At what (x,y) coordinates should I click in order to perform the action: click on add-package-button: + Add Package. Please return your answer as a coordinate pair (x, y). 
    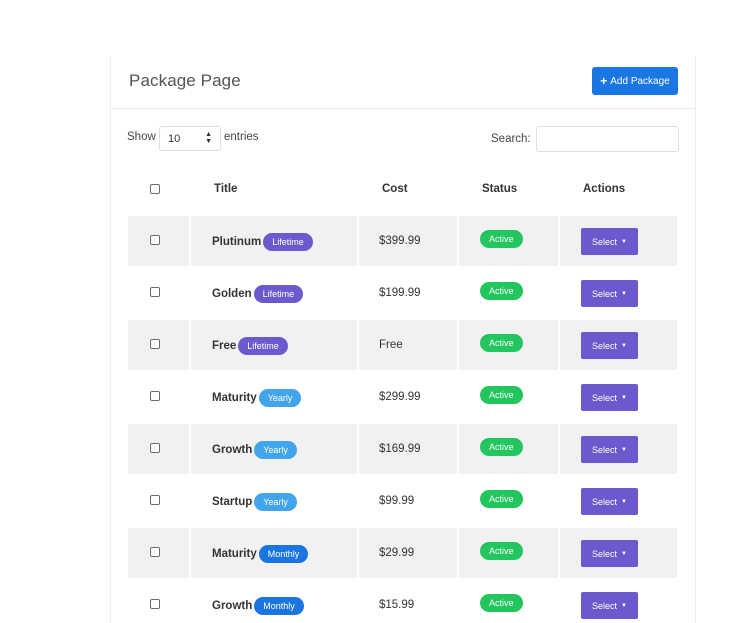
    Looking at the image, I should click on (635, 81).